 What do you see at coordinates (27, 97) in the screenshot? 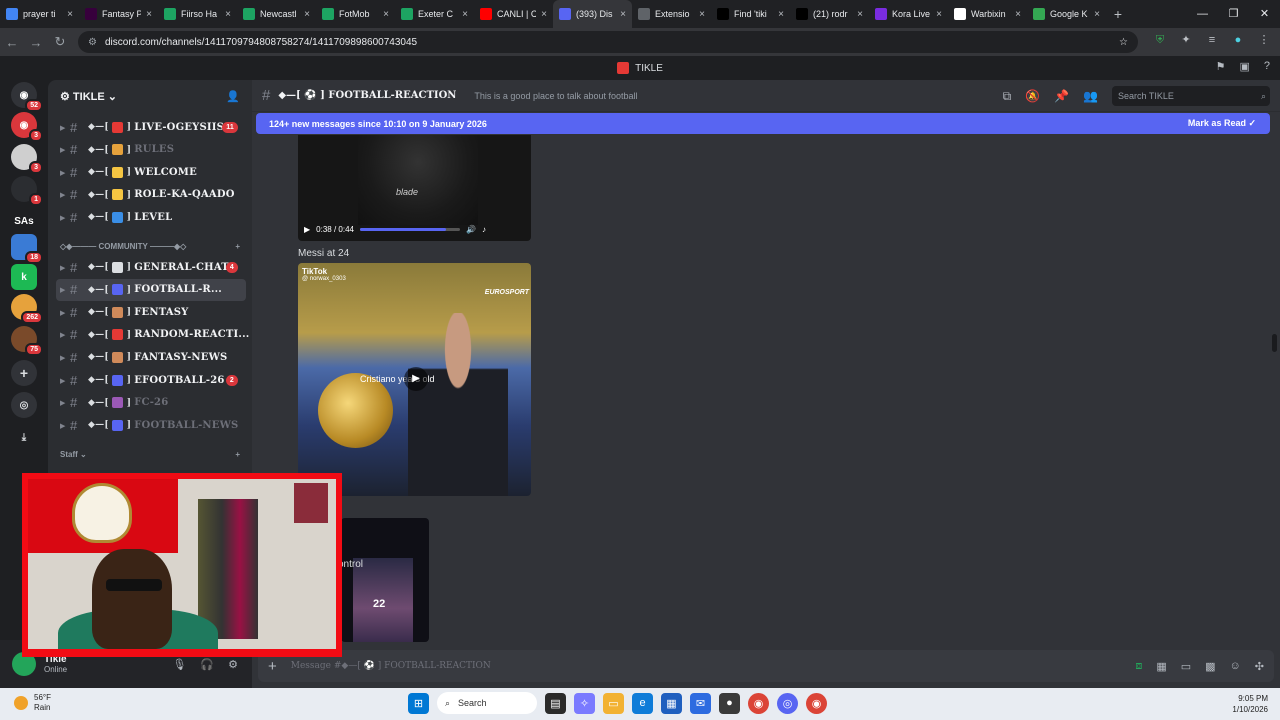
I see `direct-messages-icon: ◉ 52` at bounding box center [27, 97].